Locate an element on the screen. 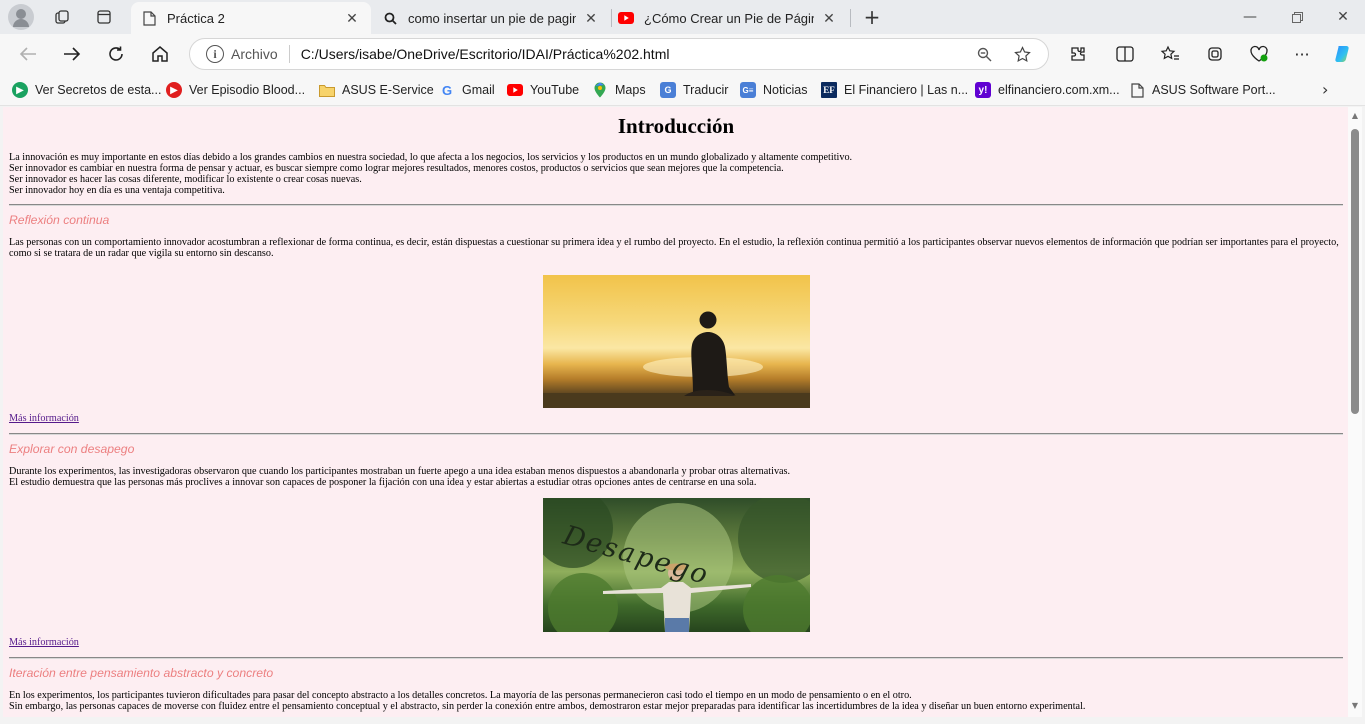 The image size is (1365, 724). home-icon is located at coordinates (160, 54).